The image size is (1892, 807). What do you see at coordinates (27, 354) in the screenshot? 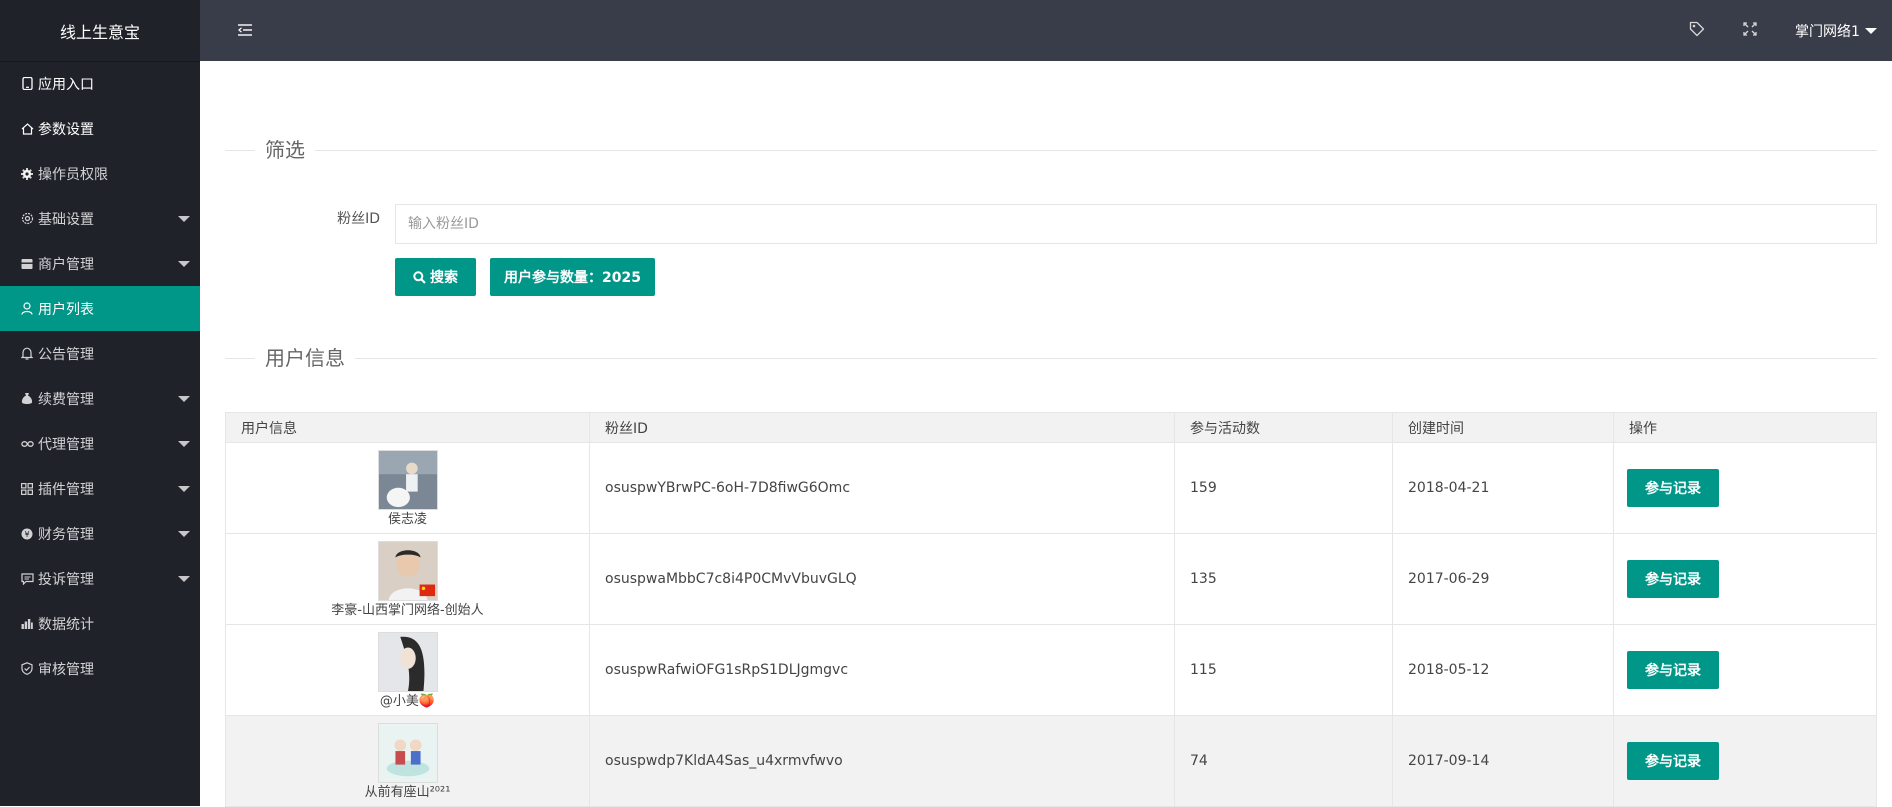
I see `bell-icon` at bounding box center [27, 354].